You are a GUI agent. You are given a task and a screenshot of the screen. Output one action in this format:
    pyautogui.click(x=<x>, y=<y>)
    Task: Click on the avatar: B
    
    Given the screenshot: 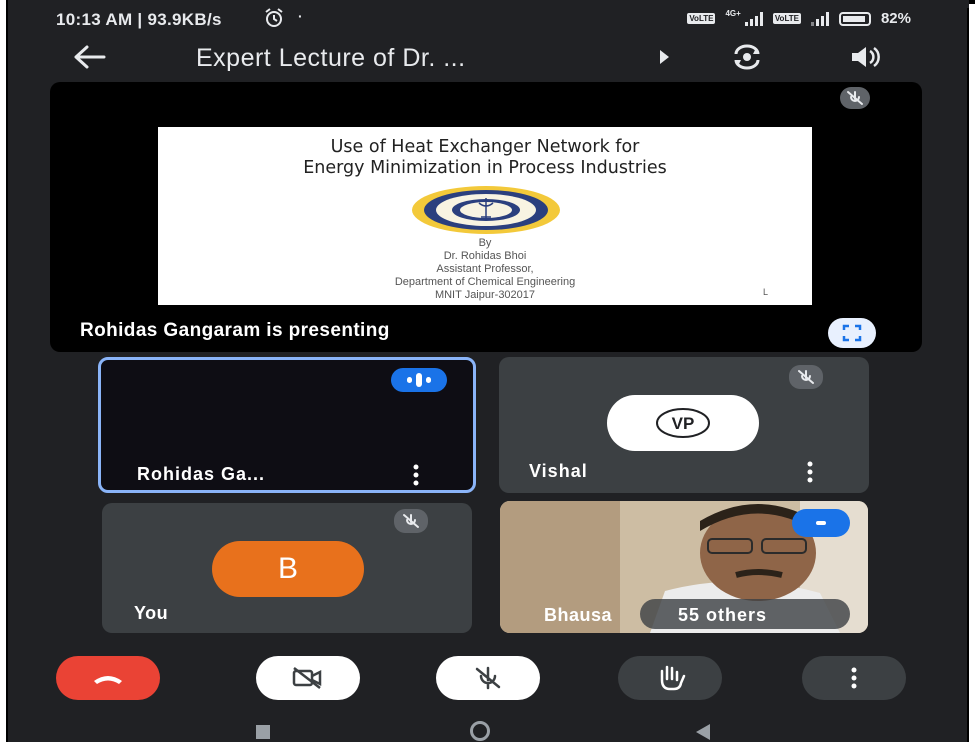 What is the action you would take?
    pyautogui.click(x=288, y=569)
    